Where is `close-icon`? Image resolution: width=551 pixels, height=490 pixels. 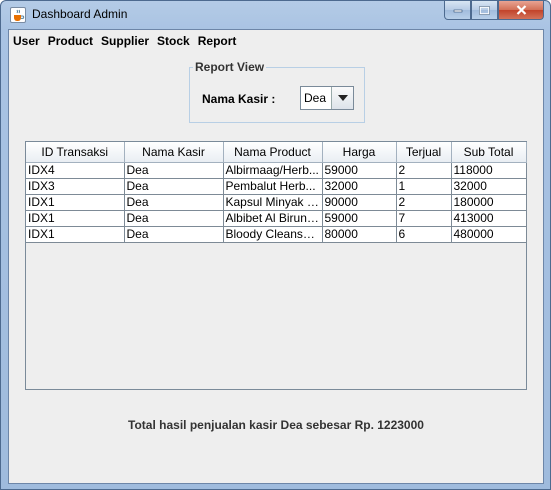 close-icon is located at coordinates (521, 10).